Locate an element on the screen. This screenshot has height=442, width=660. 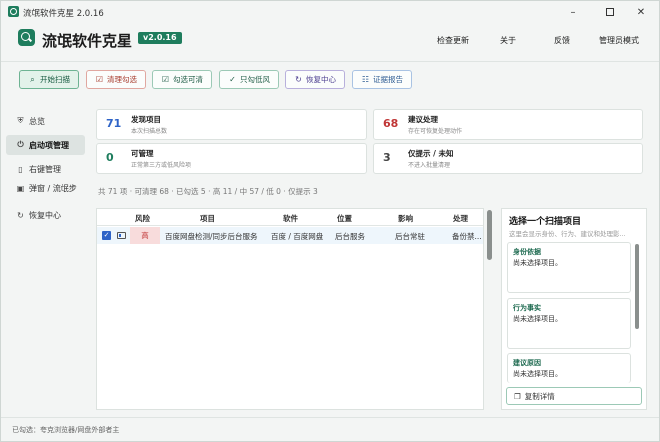
stat-card-found: 71 发现项目 本次扫描总数 is located at coordinates (231, 124).